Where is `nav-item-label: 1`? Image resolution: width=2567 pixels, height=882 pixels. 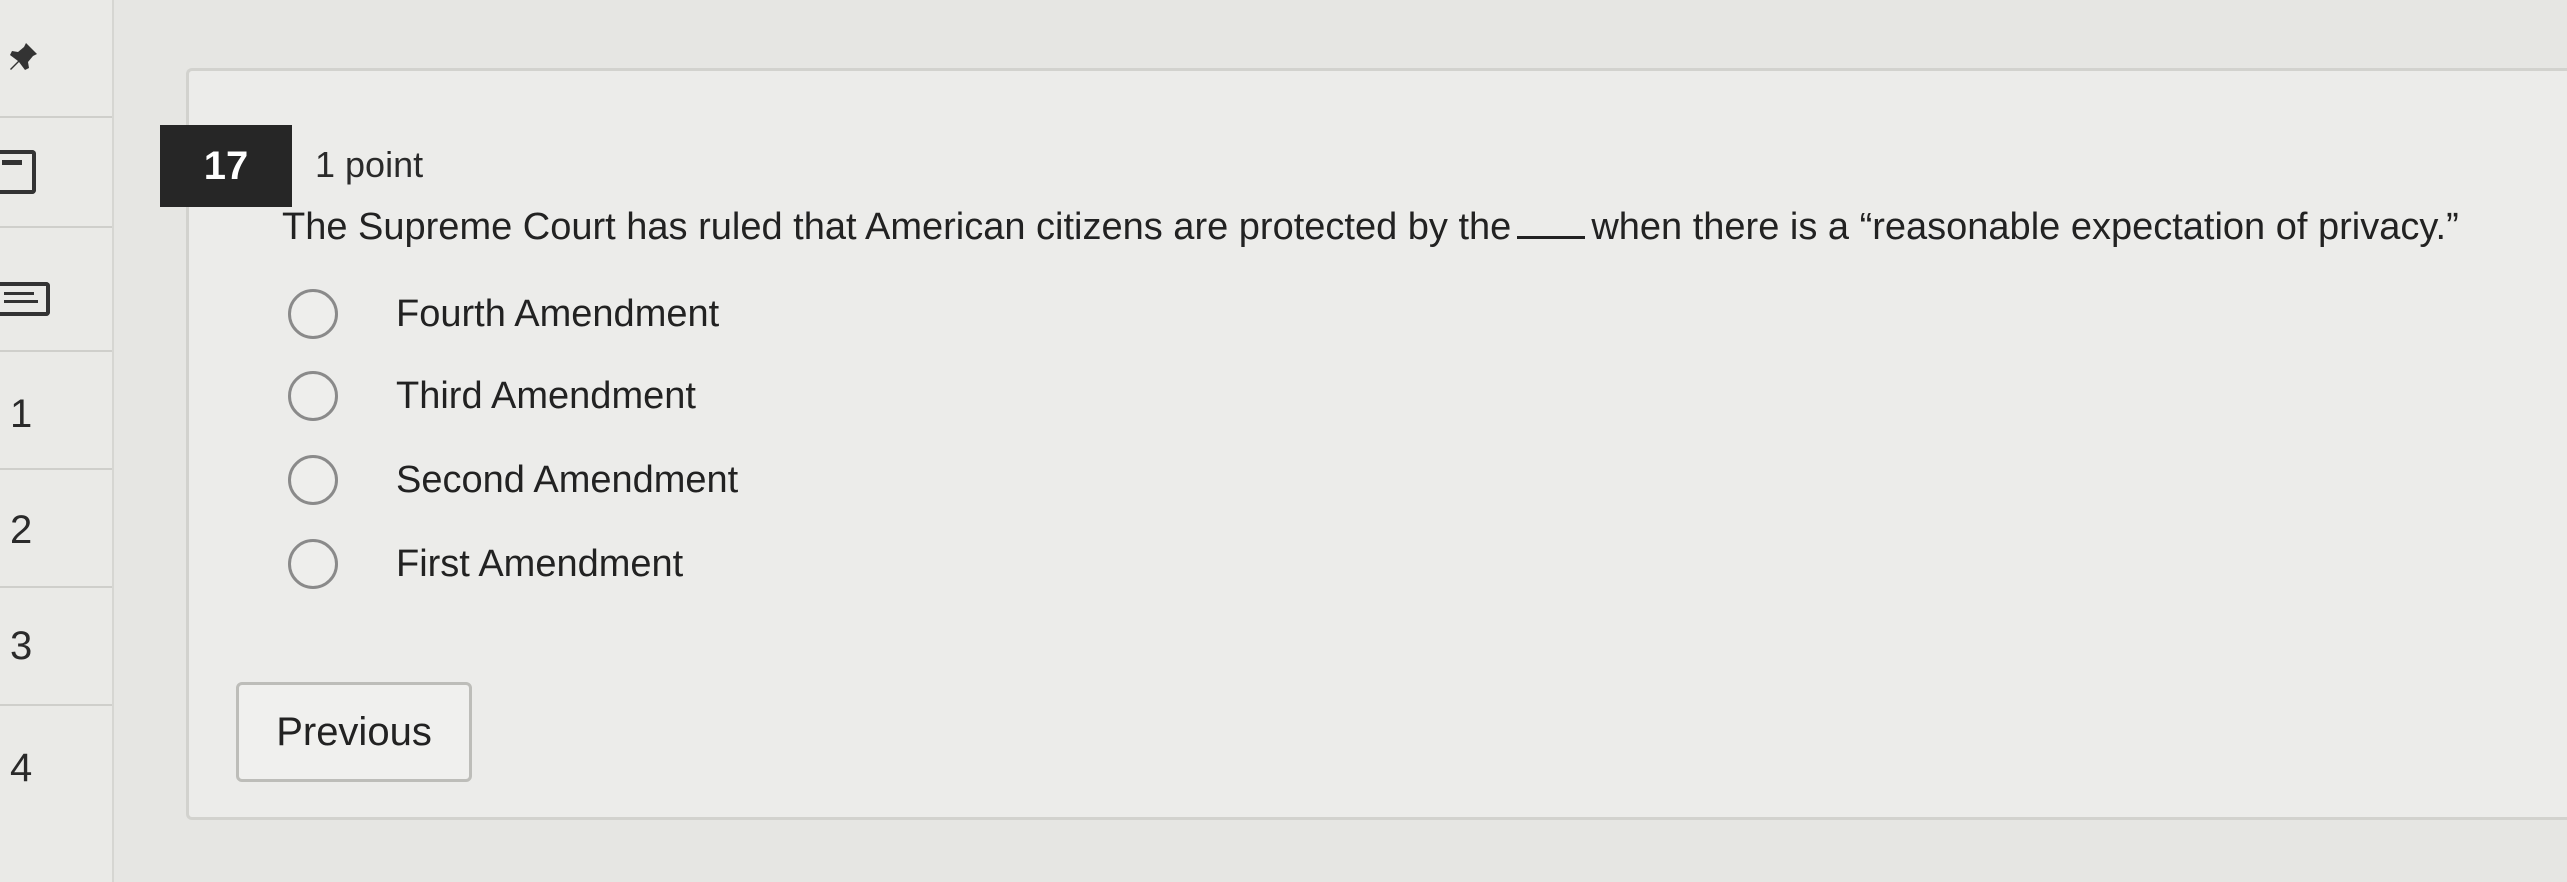
nav-item-label: 1 is located at coordinates (21, 414).